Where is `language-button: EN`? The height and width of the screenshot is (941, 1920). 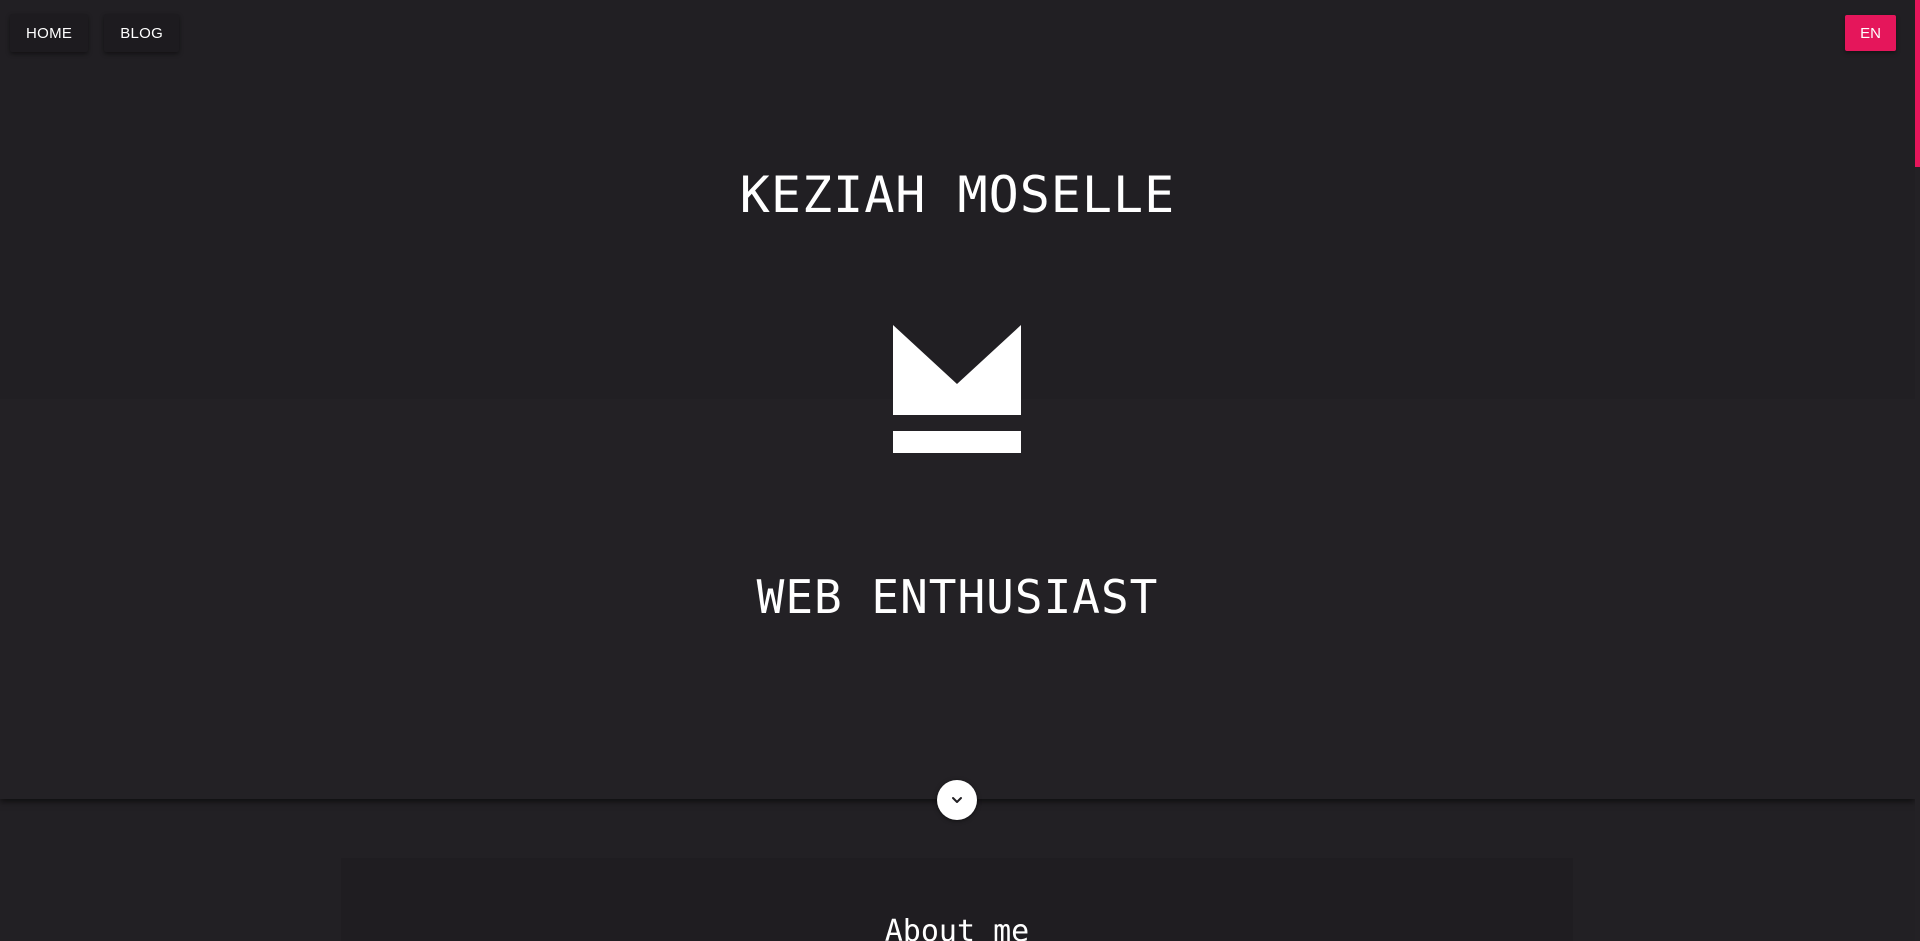
language-button: EN is located at coordinates (1870, 33).